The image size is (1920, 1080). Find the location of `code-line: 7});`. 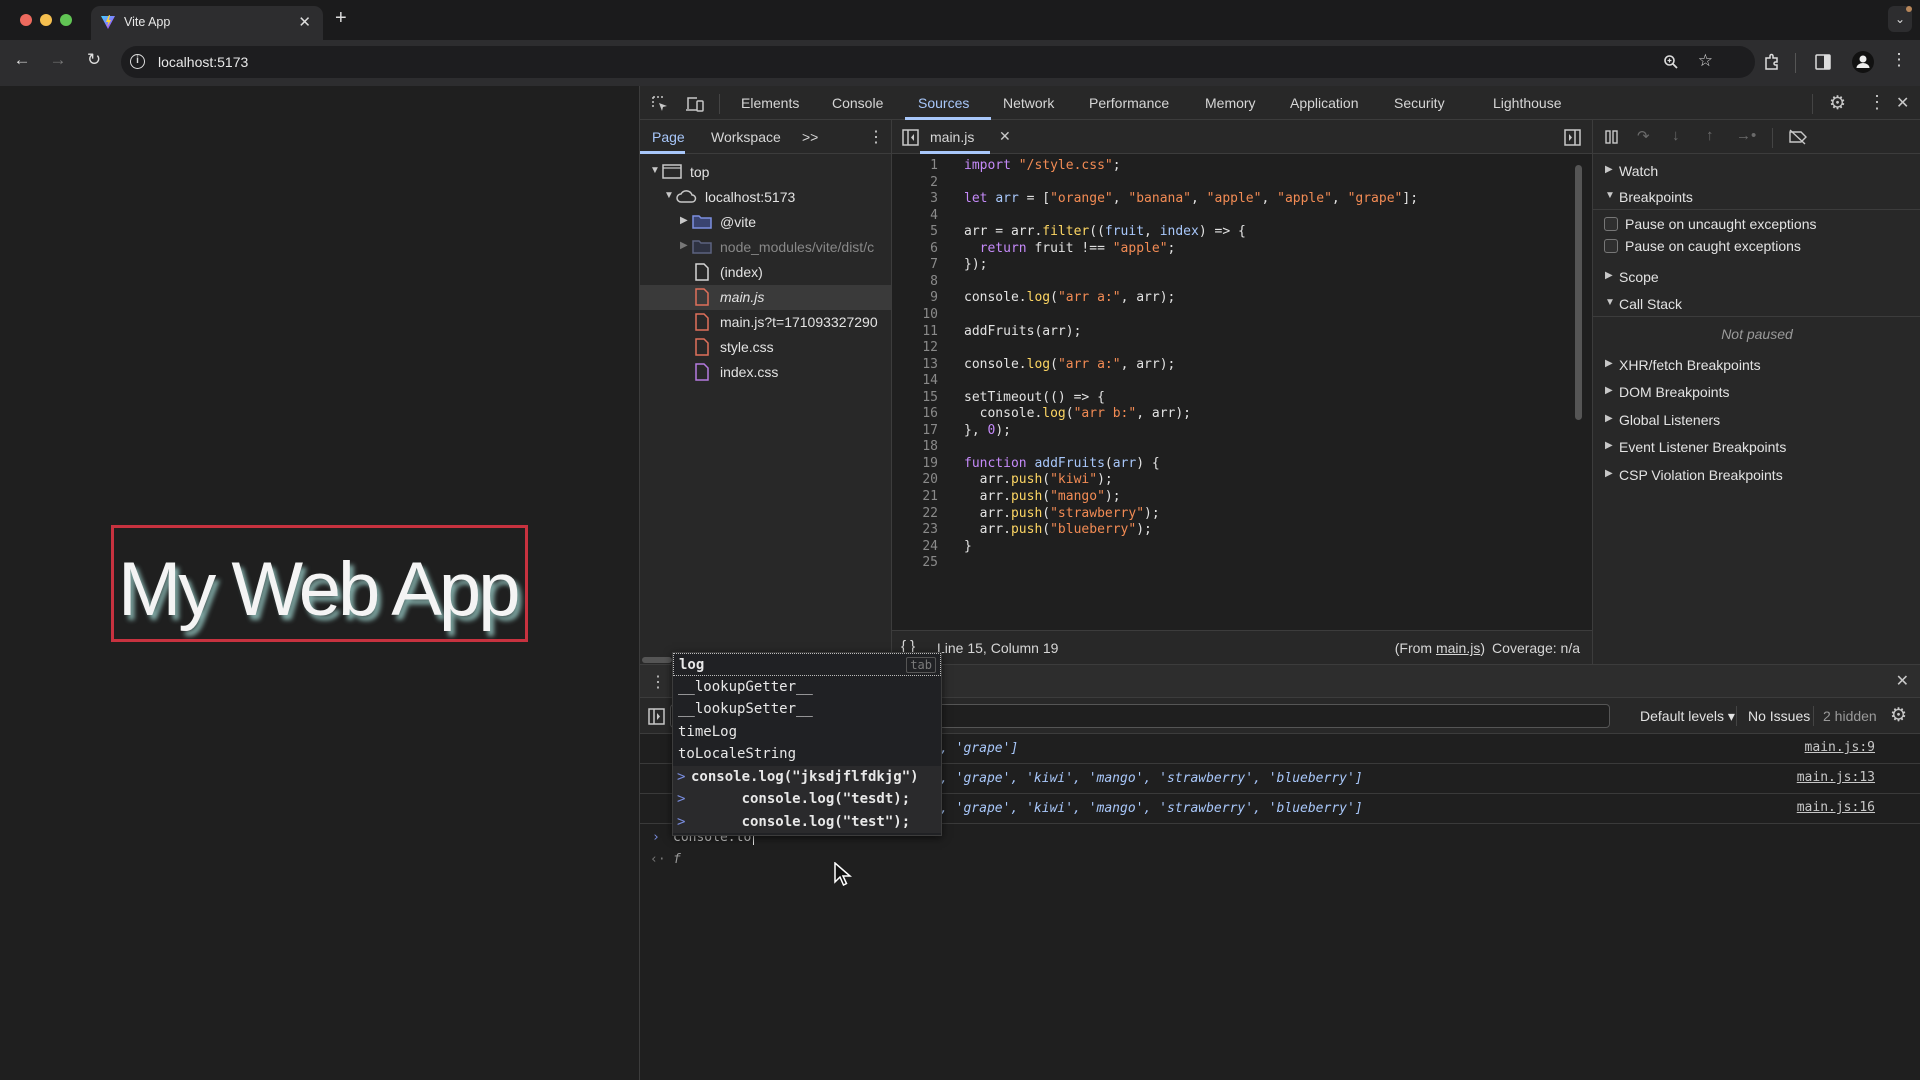

code-line: 7}); is located at coordinates (1237, 265).